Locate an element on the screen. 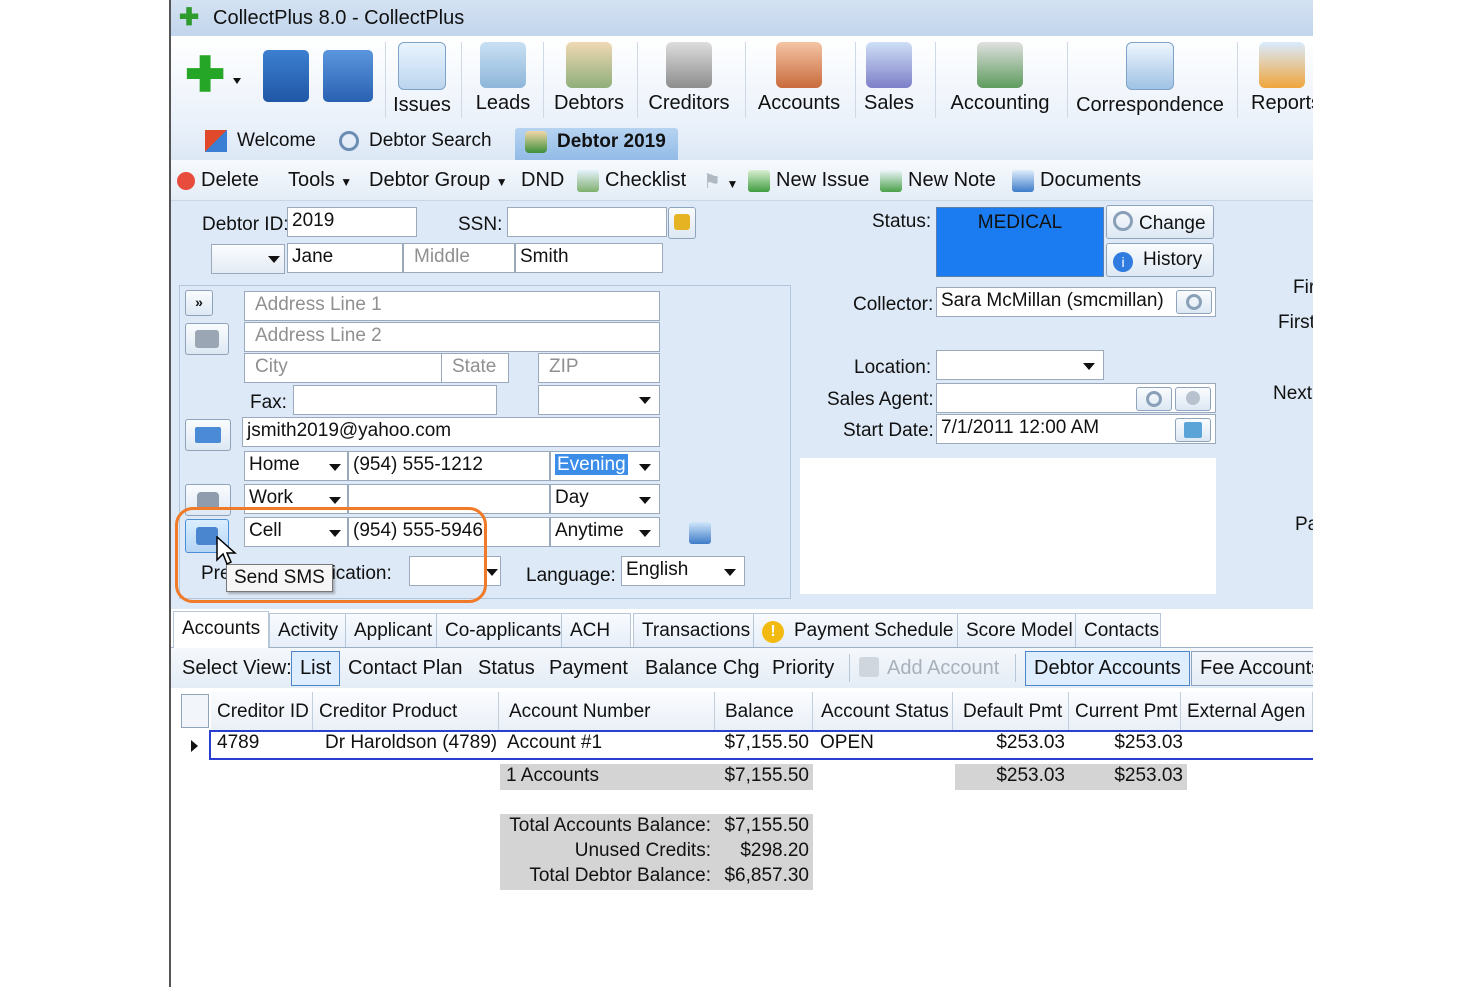 This screenshot has width=1480, height=987. checklist-button: Checklist is located at coordinates (631, 180).